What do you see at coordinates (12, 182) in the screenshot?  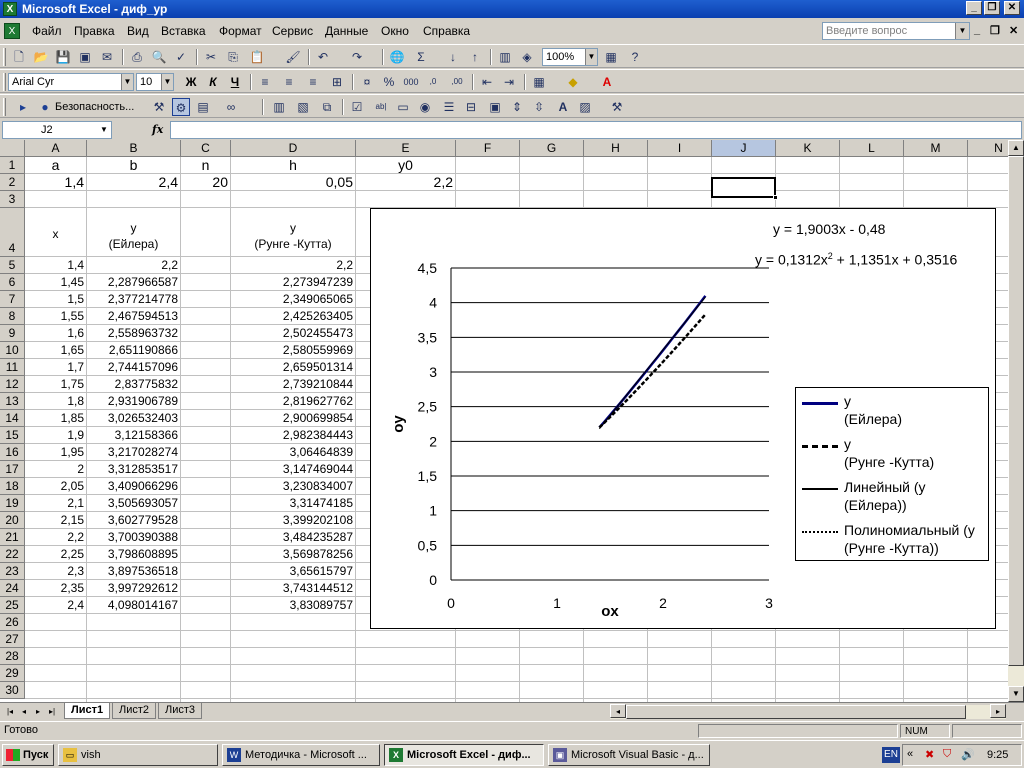 I see `row-header-2: 2` at bounding box center [12, 182].